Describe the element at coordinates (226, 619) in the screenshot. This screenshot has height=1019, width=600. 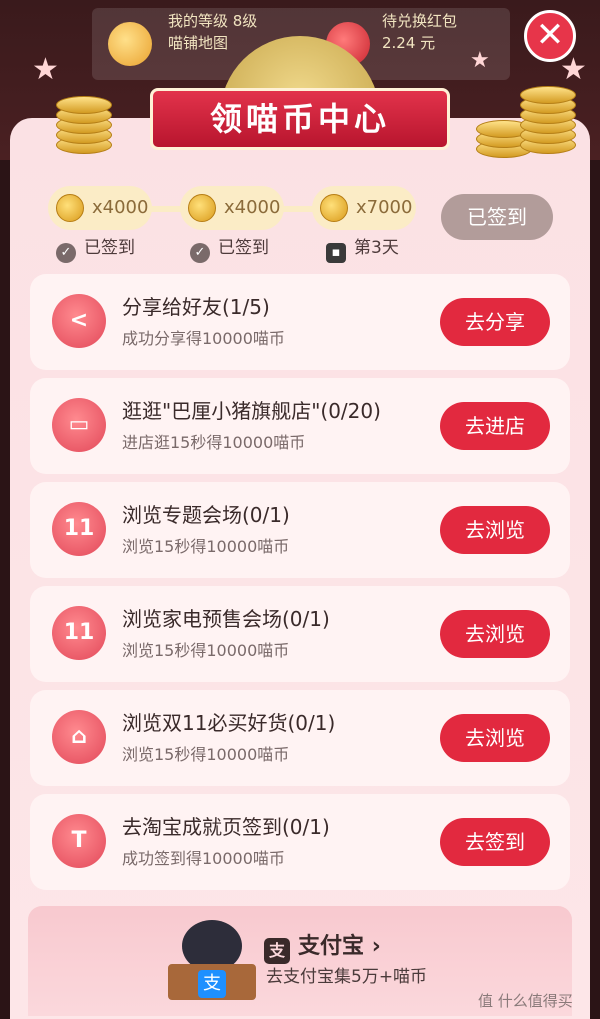
I see `task-title: 浏览家电预售会场(0/1)` at that location.